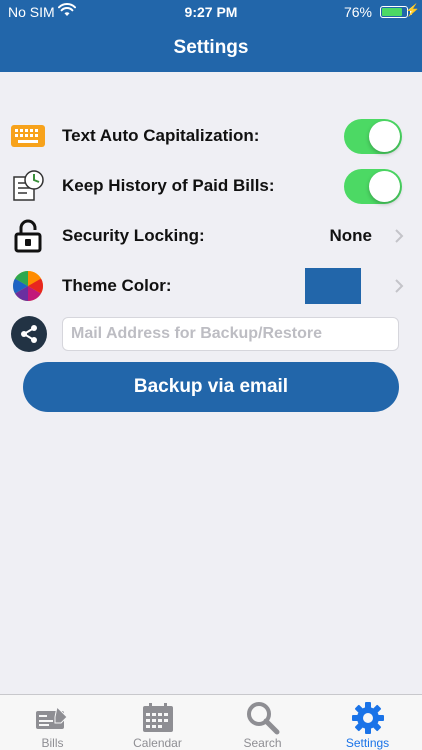 This screenshot has width=422, height=750. What do you see at coordinates (157, 718) in the screenshot?
I see `calendar-icon` at bounding box center [157, 718].